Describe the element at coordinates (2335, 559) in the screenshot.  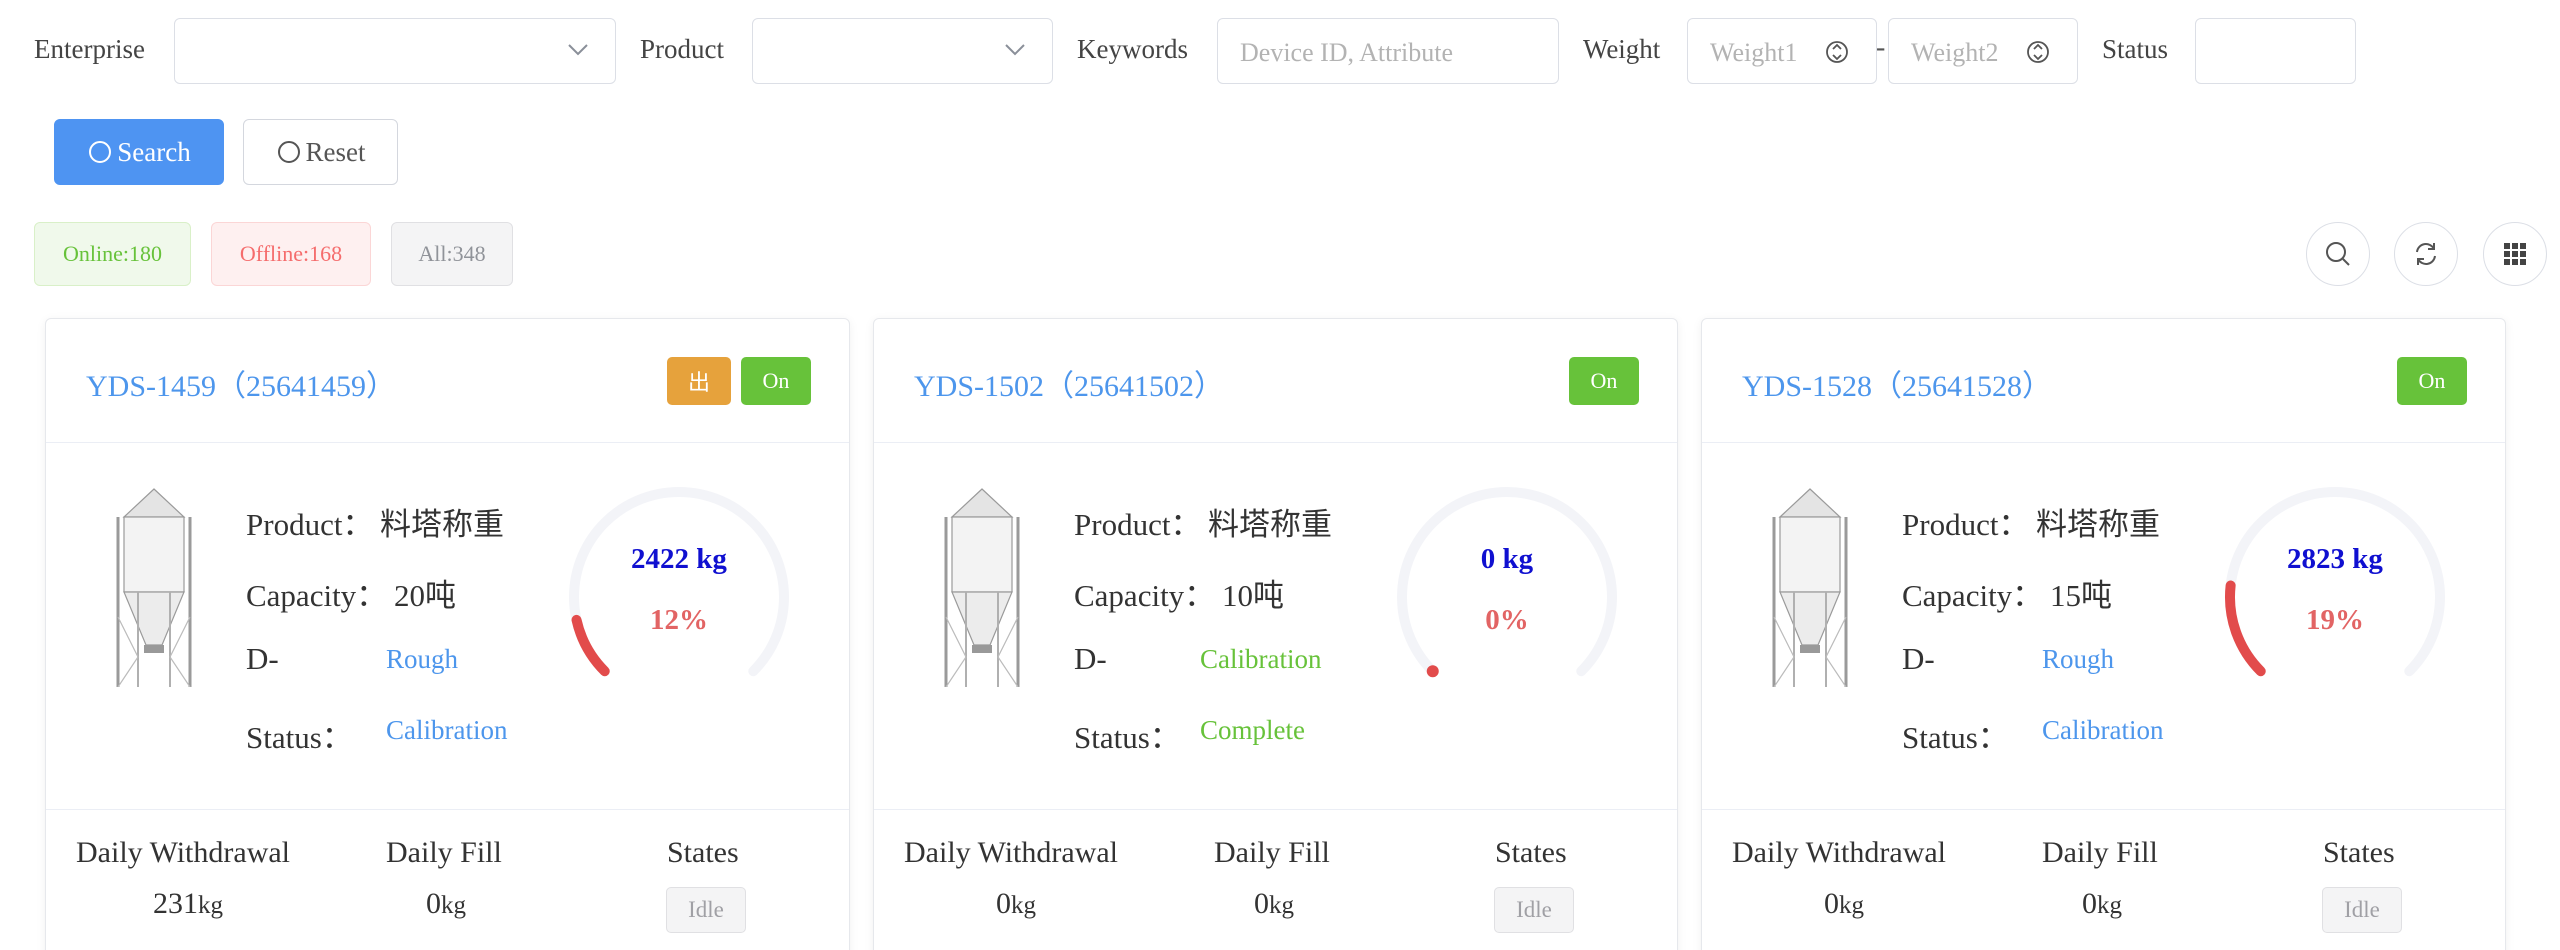
I see `weight-reading: 2823 kg` at that location.